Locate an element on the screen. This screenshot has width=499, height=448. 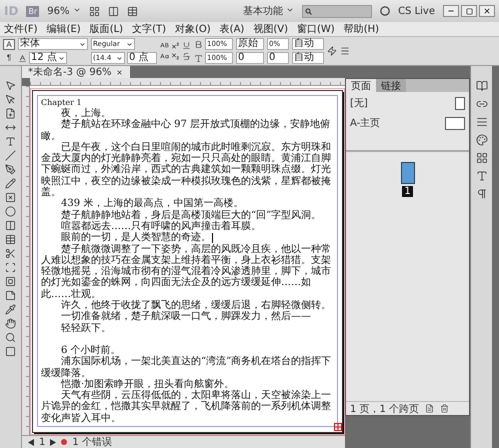
mode-toggle: A is located at coordinates (9, 44).